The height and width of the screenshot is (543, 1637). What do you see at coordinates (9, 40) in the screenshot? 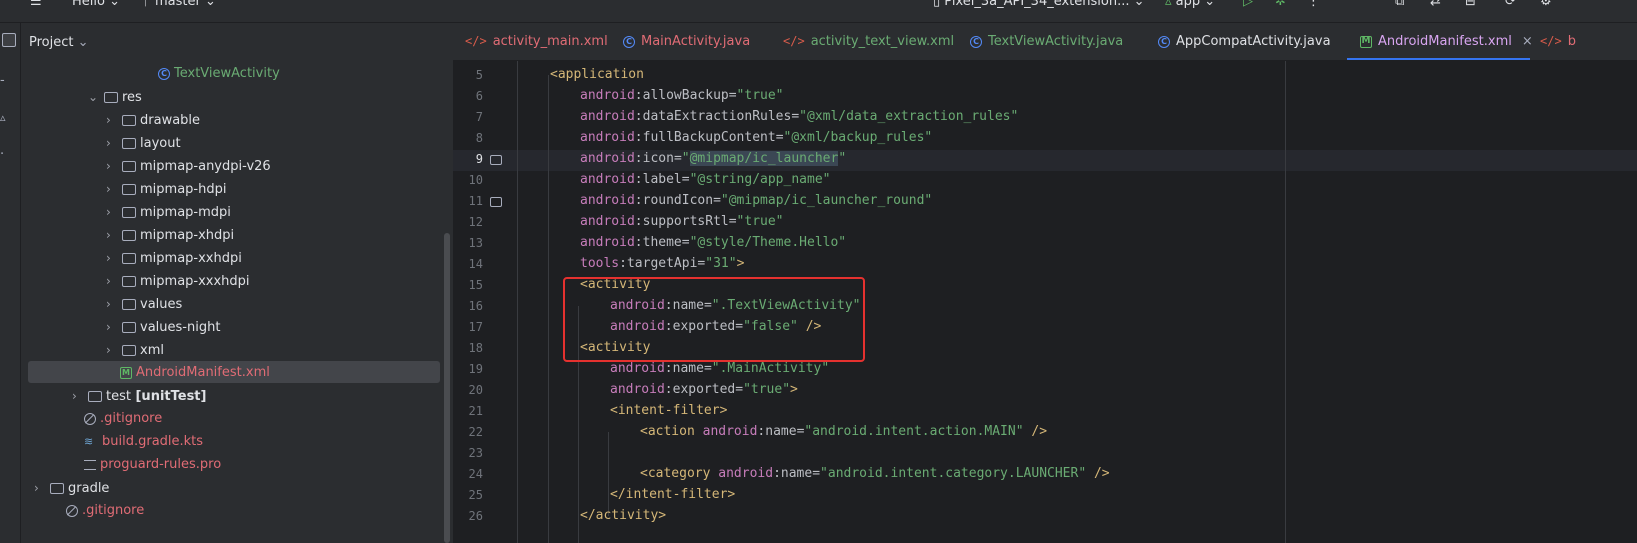
I see `project-tool-icon` at bounding box center [9, 40].